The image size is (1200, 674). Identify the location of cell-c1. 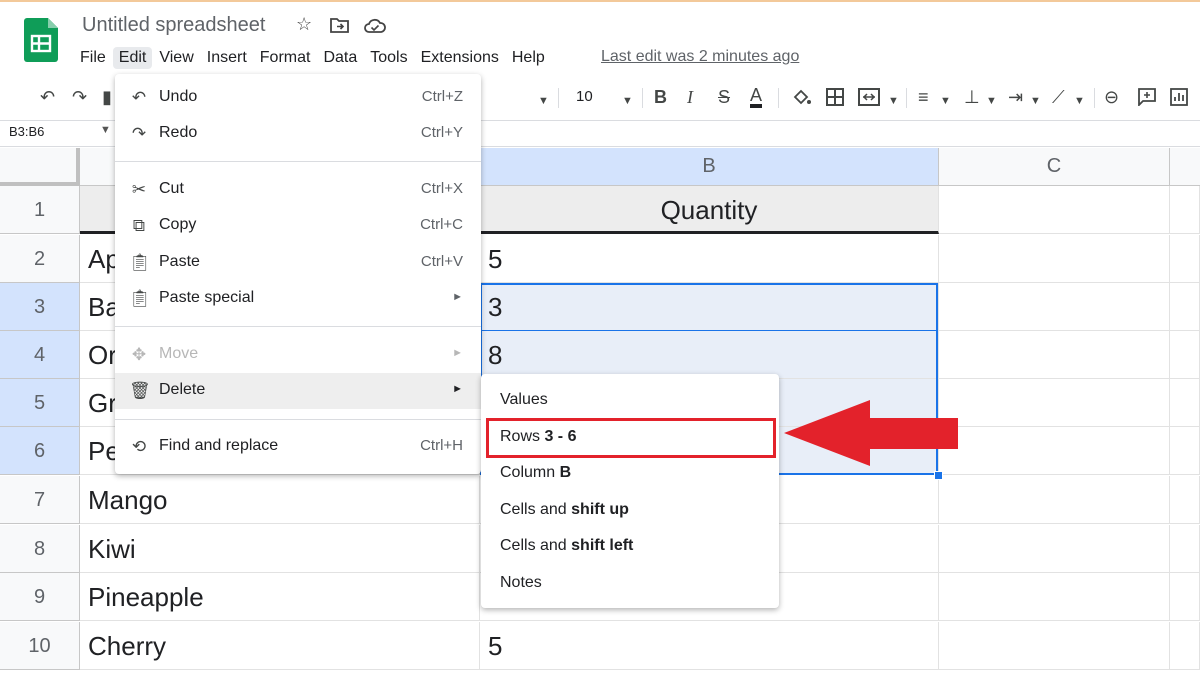
(1054, 210).